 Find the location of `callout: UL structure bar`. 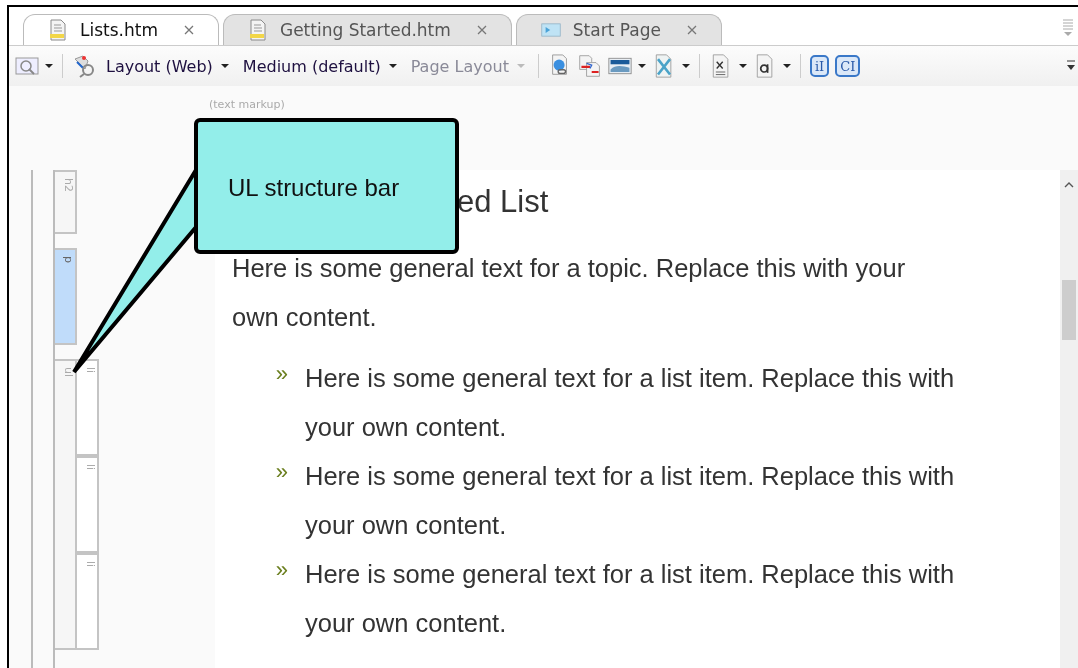

callout: UL structure bar is located at coordinates (326, 186).